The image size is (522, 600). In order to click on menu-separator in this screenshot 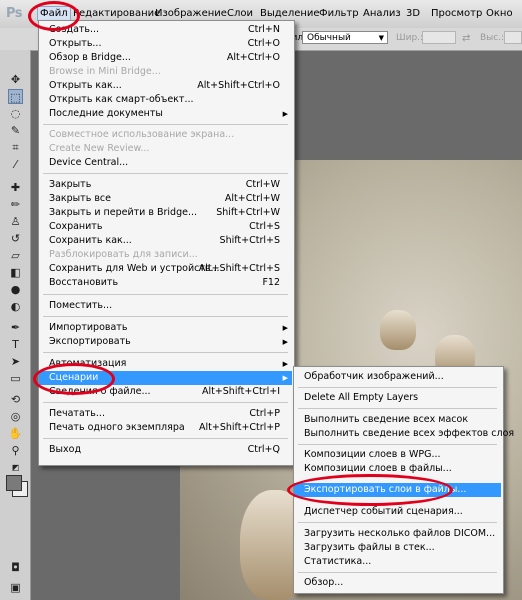, I will do `click(165, 124)`.